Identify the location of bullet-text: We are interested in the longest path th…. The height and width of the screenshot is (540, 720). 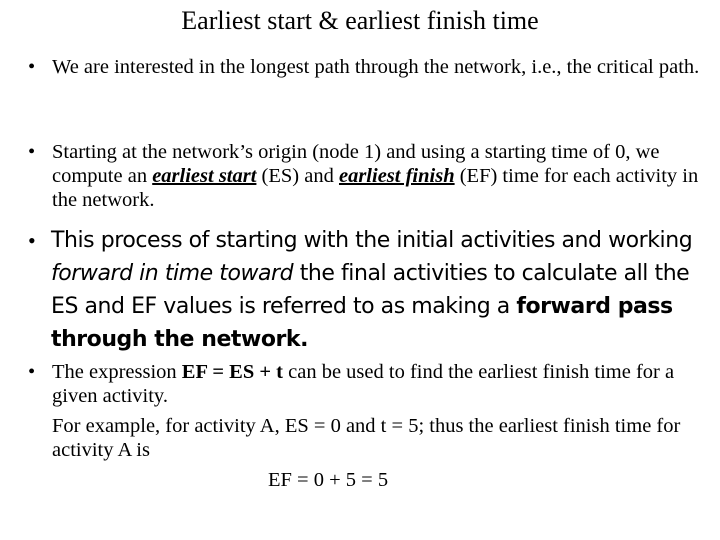
(385, 67).